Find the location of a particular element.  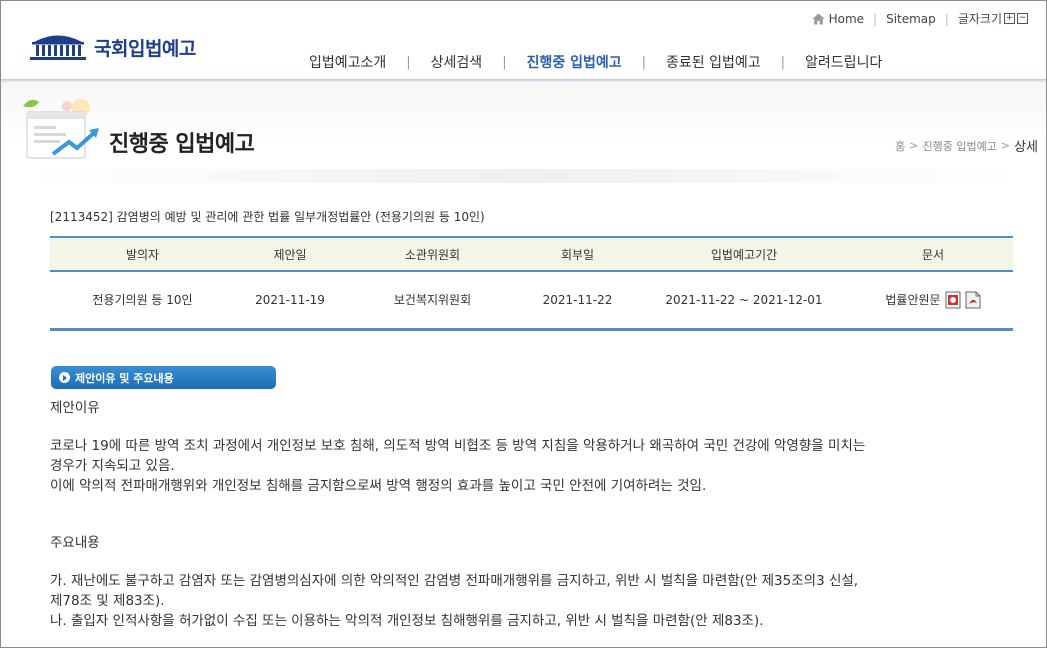

nav-item-search: 상세검색 is located at coordinates (457, 62).